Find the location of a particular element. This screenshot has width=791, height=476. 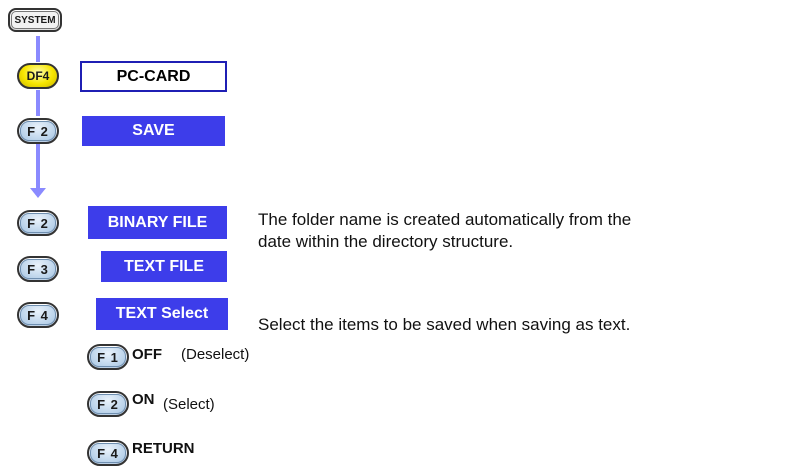

f4-textselect-key: F 4 is located at coordinates (38, 315).